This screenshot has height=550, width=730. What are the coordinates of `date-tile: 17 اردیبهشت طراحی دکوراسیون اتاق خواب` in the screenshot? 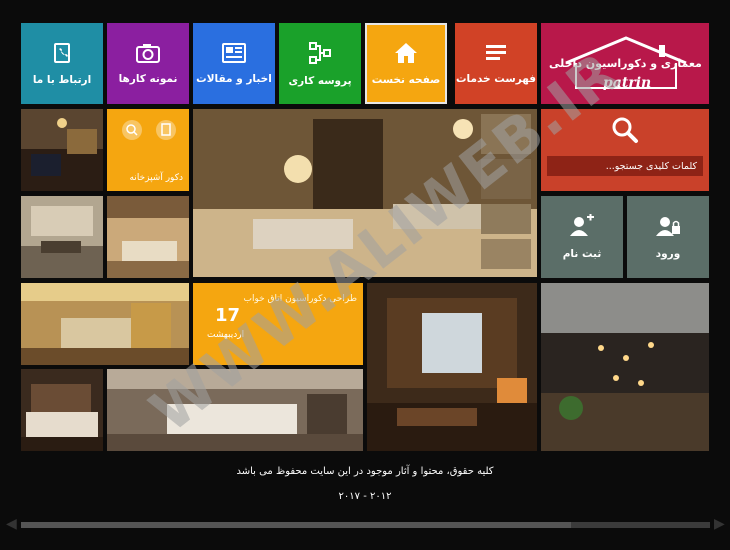 It's located at (278, 324).